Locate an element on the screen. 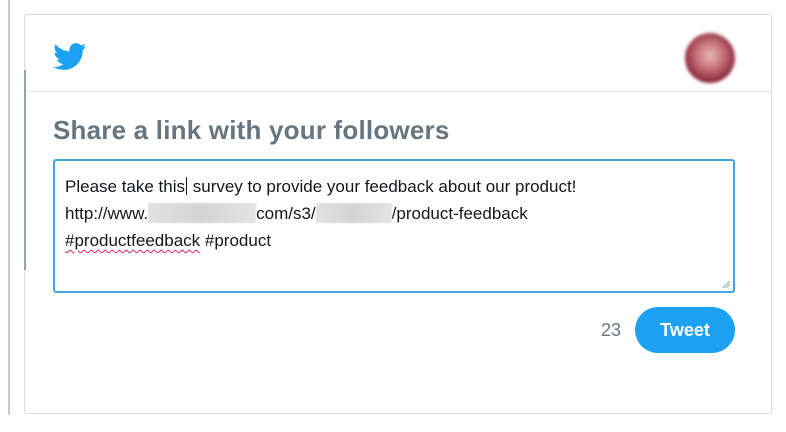 This screenshot has height=432, width=786. redacted-domain is located at coordinates (202, 213).